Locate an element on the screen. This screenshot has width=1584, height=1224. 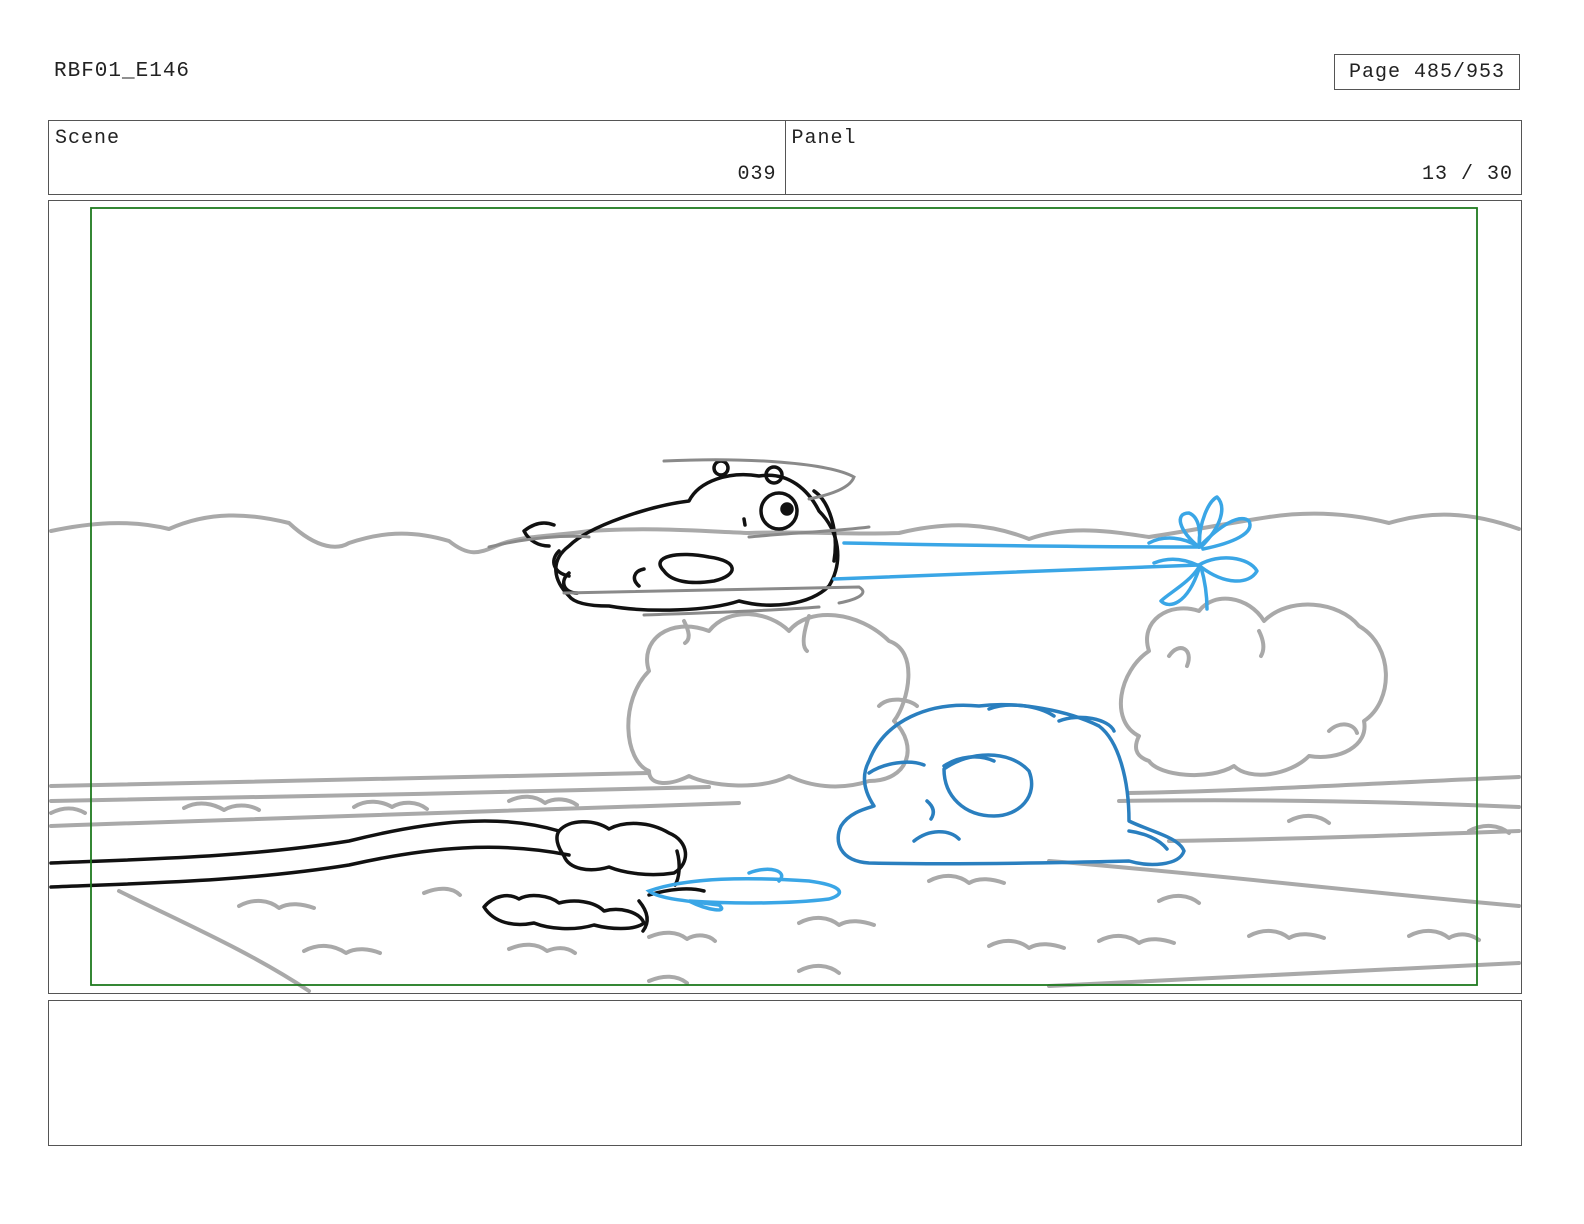
panel-number: 13 / 30 is located at coordinates (1467, 174).